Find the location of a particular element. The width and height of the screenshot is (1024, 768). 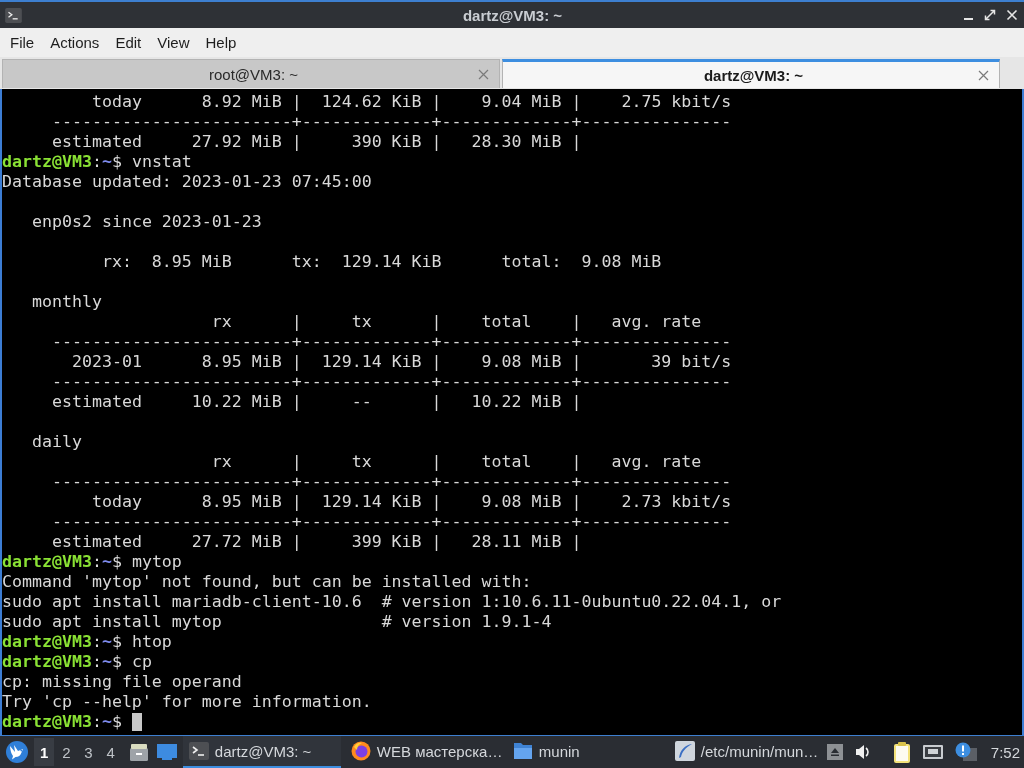

clipboard-icon is located at coordinates (901, 752).